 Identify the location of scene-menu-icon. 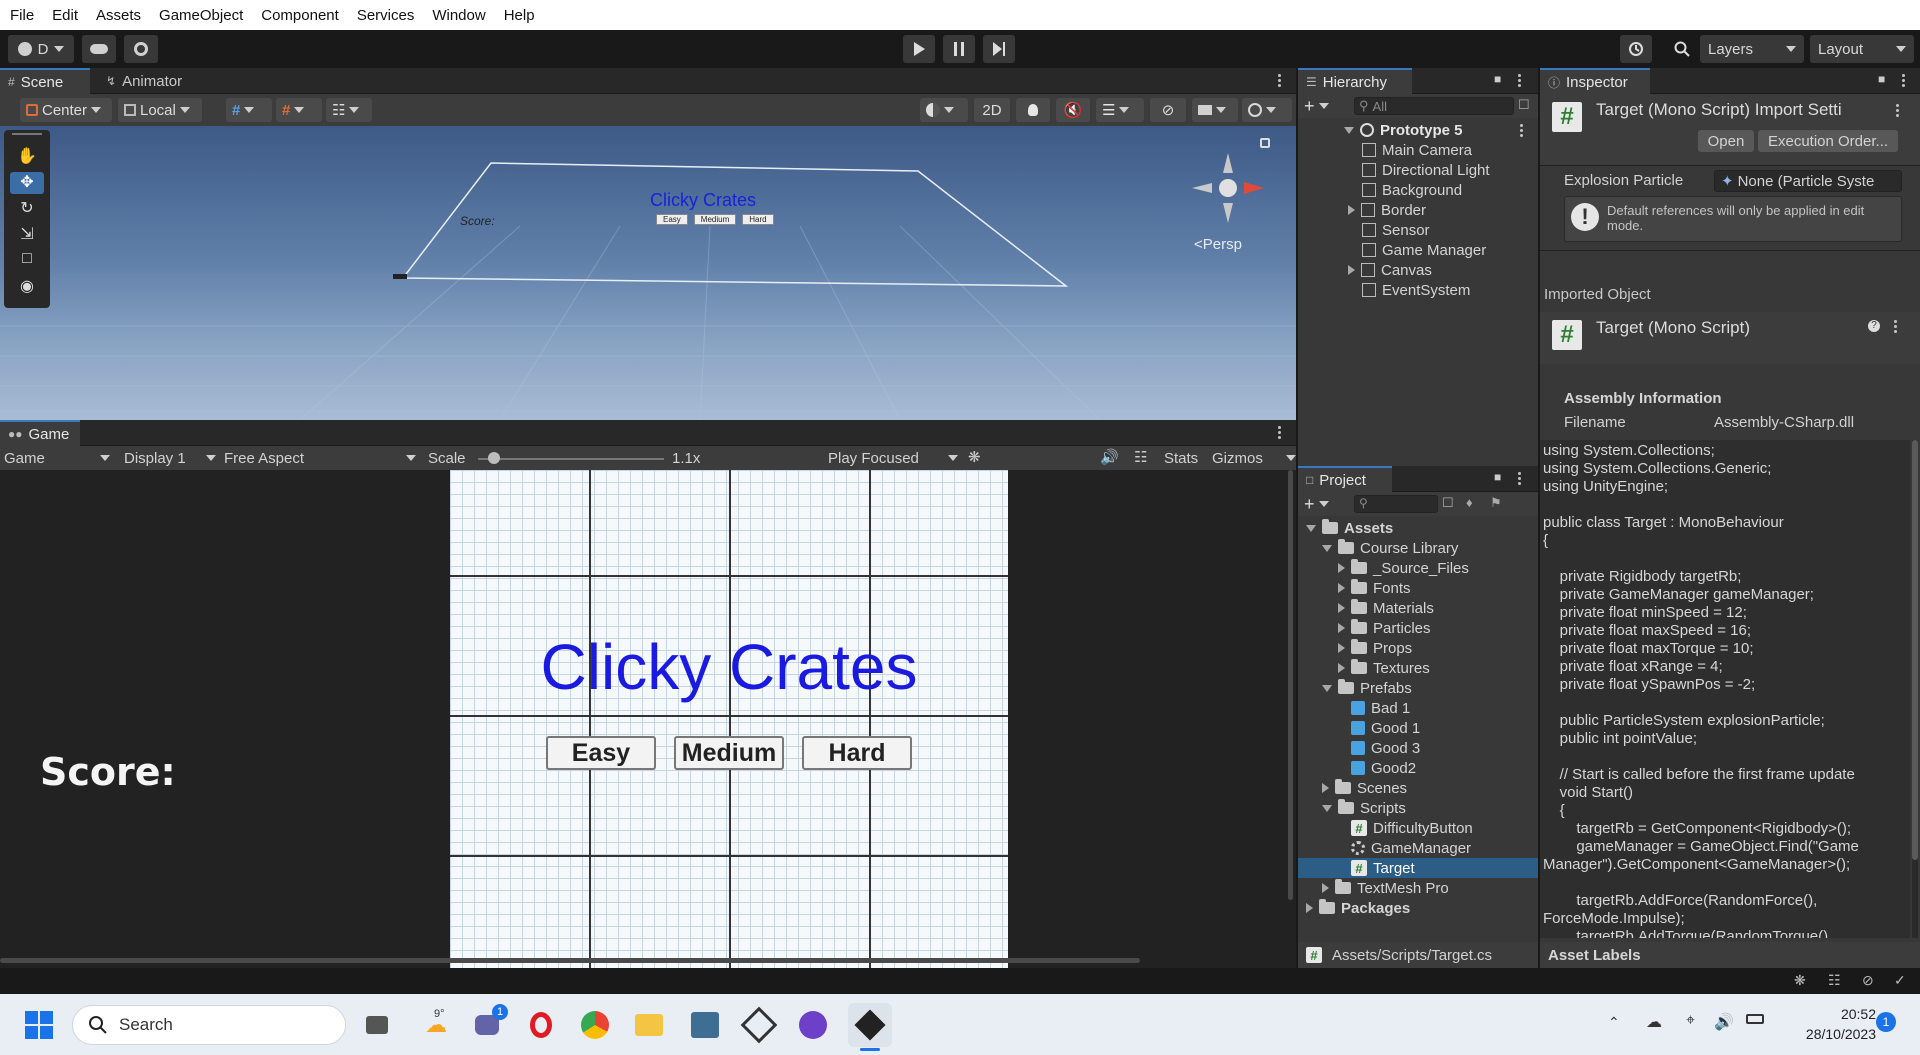
(1280, 81).